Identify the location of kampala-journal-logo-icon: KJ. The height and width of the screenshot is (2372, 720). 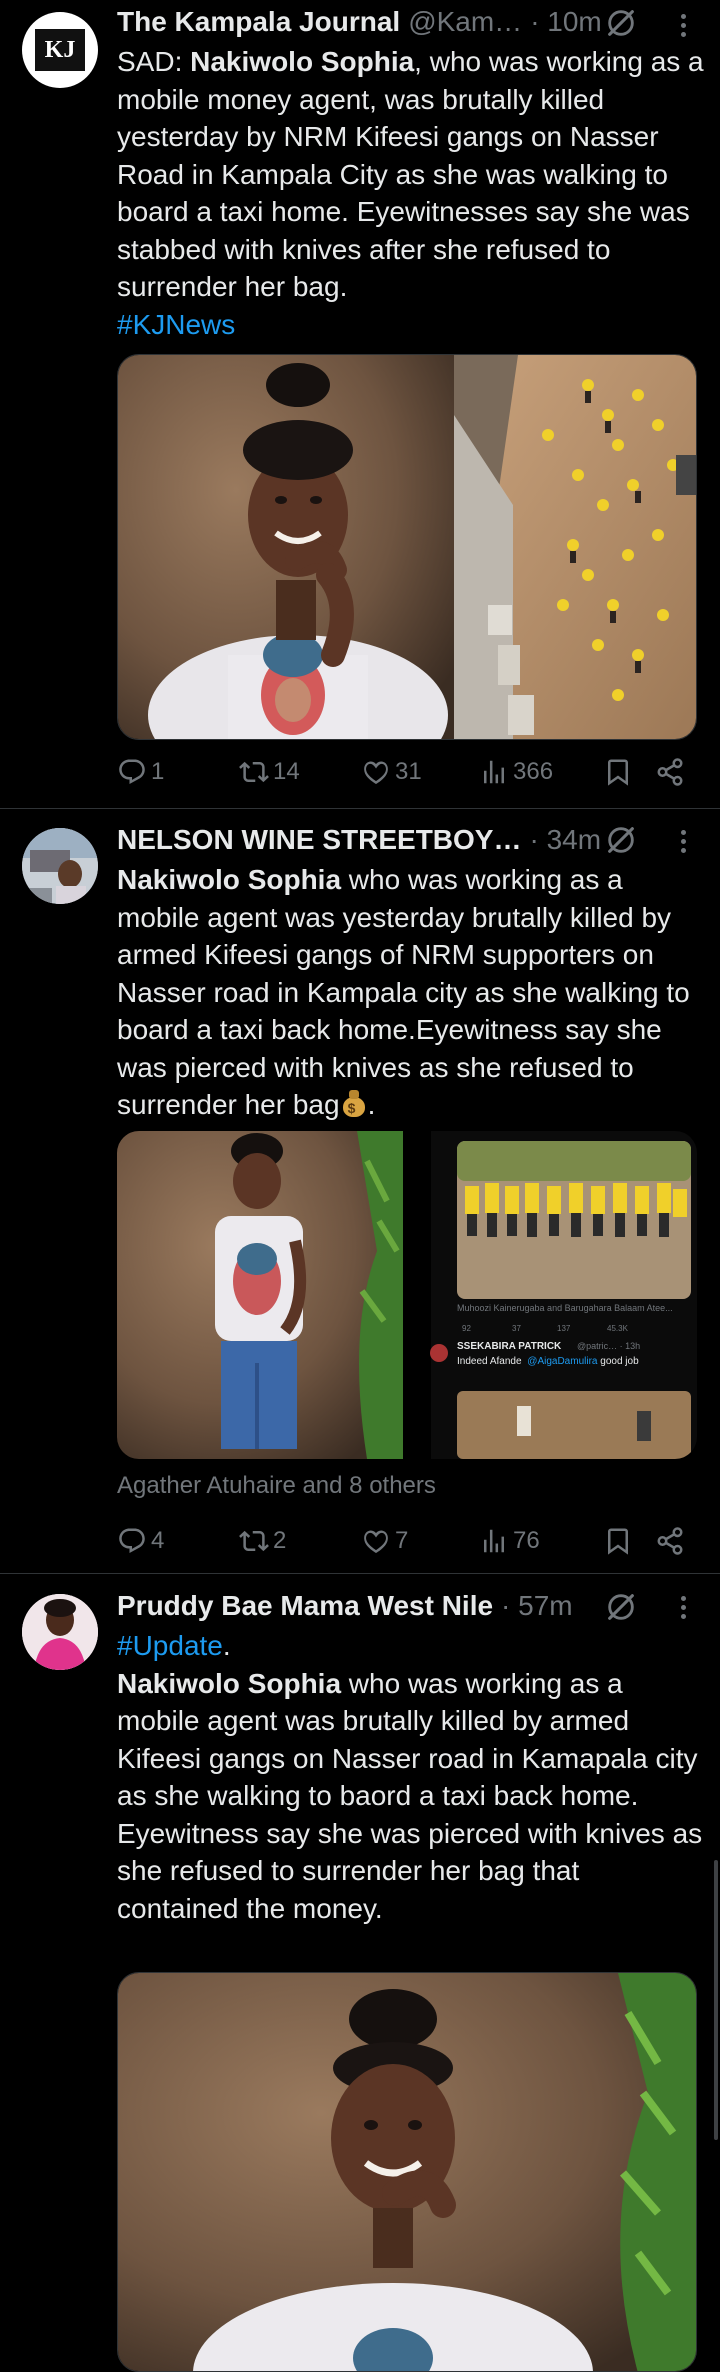
(60, 50).